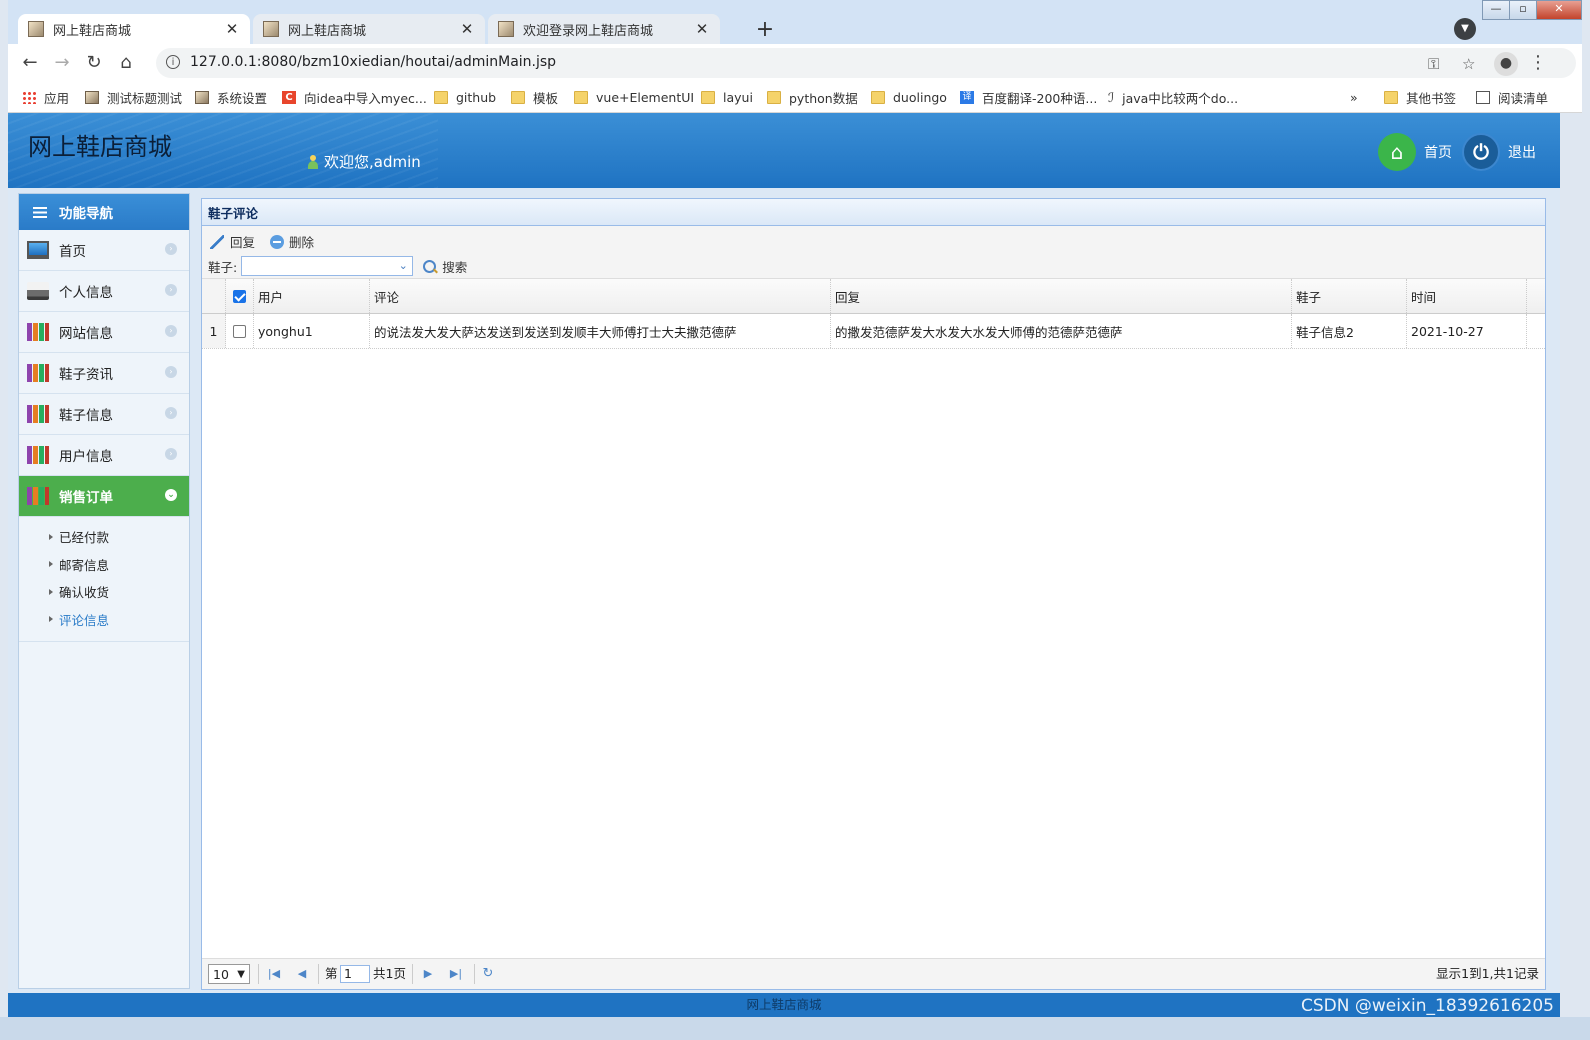 This screenshot has width=1590, height=1040. Describe the element at coordinates (774, 97) in the screenshot. I see `folder-icon` at that location.